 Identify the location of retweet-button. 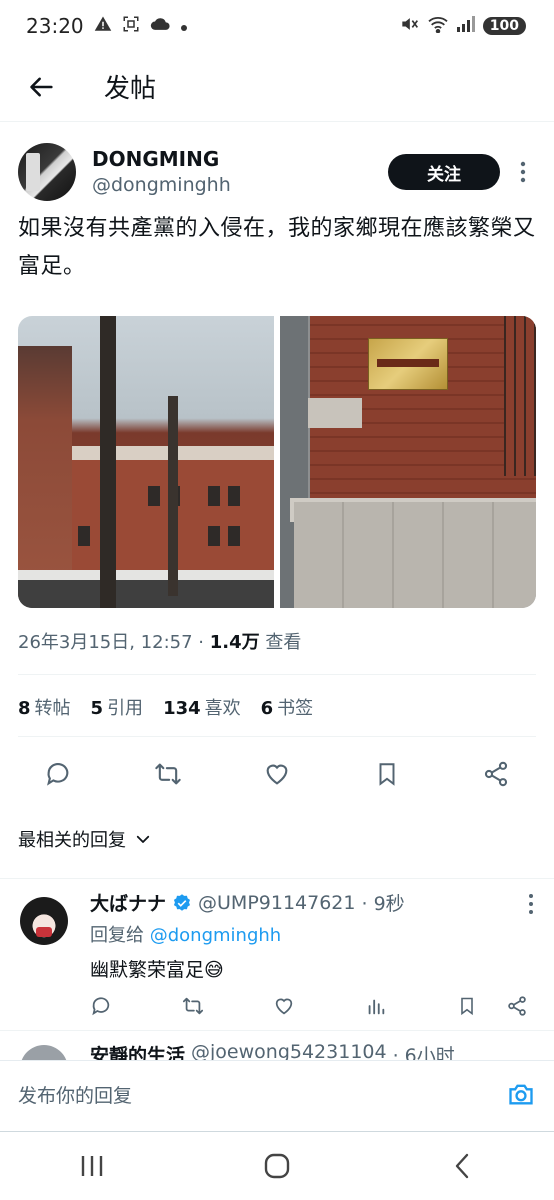
(168, 774).